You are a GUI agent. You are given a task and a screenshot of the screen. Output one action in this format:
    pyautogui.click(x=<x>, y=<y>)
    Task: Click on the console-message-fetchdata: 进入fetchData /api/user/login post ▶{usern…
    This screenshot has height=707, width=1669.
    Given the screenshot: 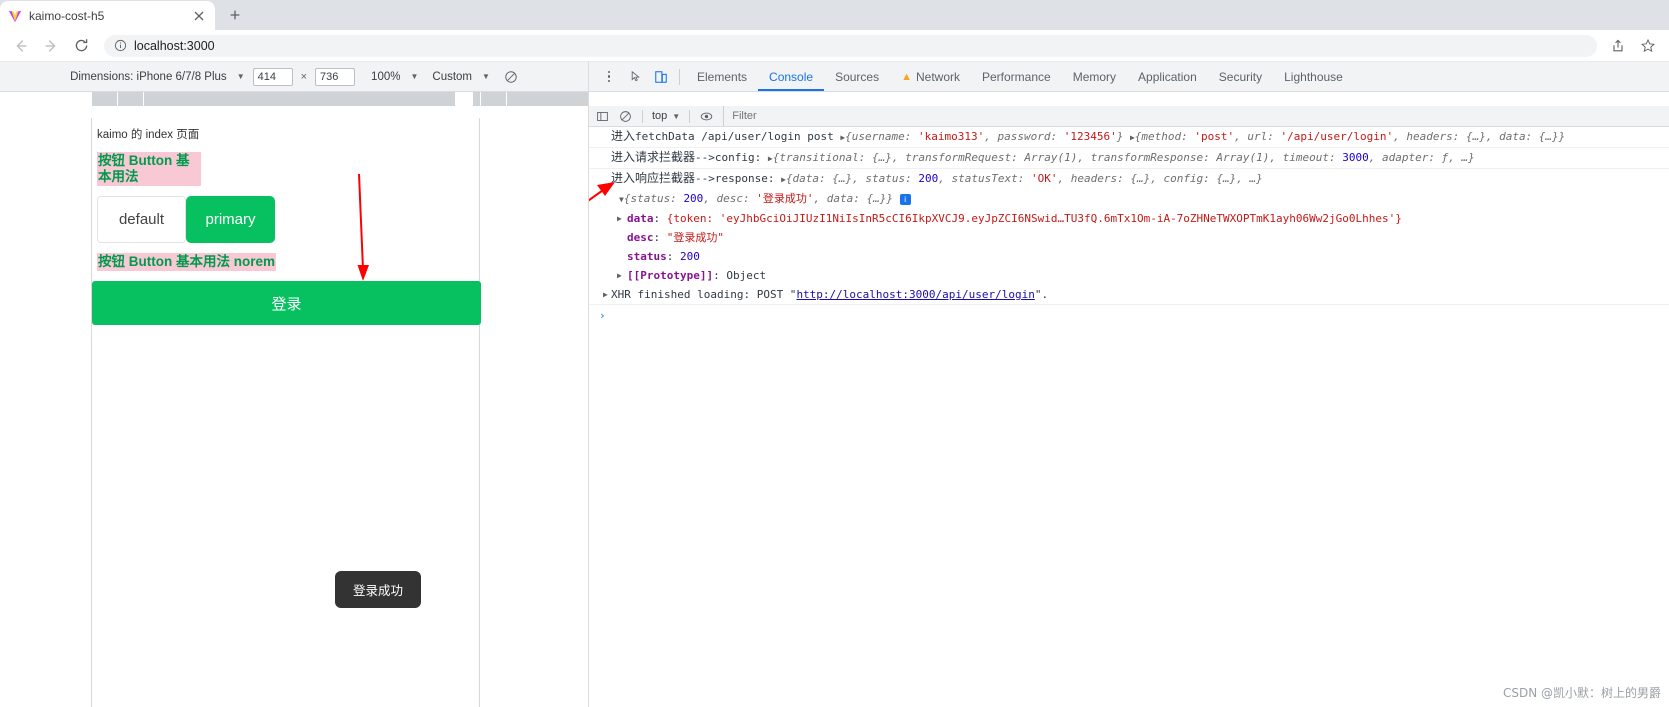 What is the action you would take?
    pyautogui.click(x=1129, y=137)
    